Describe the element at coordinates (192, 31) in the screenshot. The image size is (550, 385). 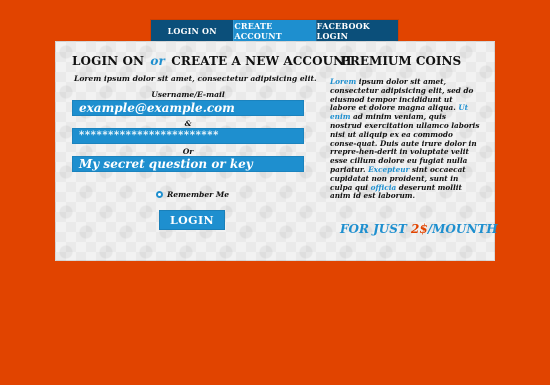
I see `tab-login-on: LOGIN ON` at that location.